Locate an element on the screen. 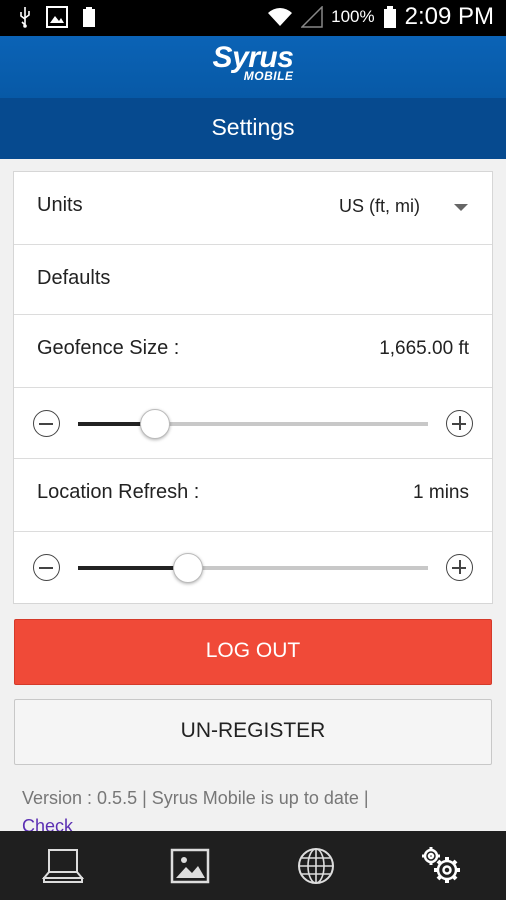  nav-item-gallery is located at coordinates (190, 865).